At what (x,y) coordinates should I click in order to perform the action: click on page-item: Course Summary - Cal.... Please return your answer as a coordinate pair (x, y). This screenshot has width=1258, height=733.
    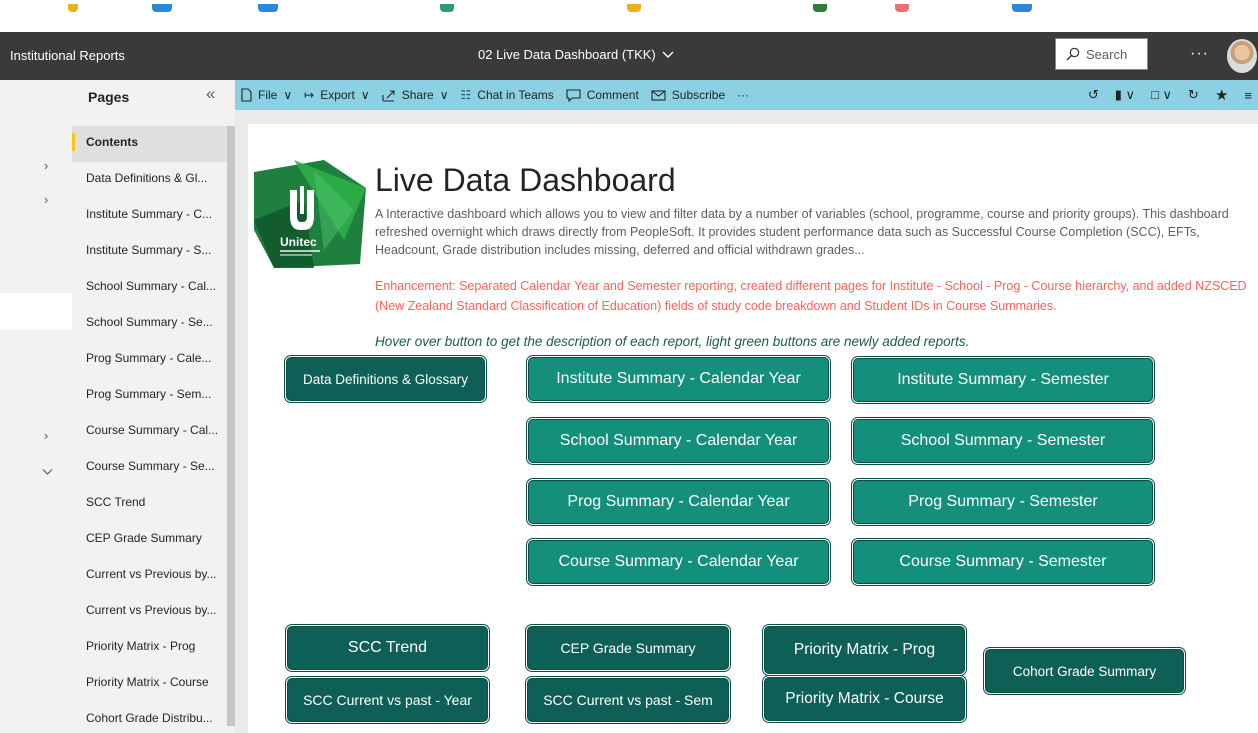
    Looking at the image, I should click on (149, 432).